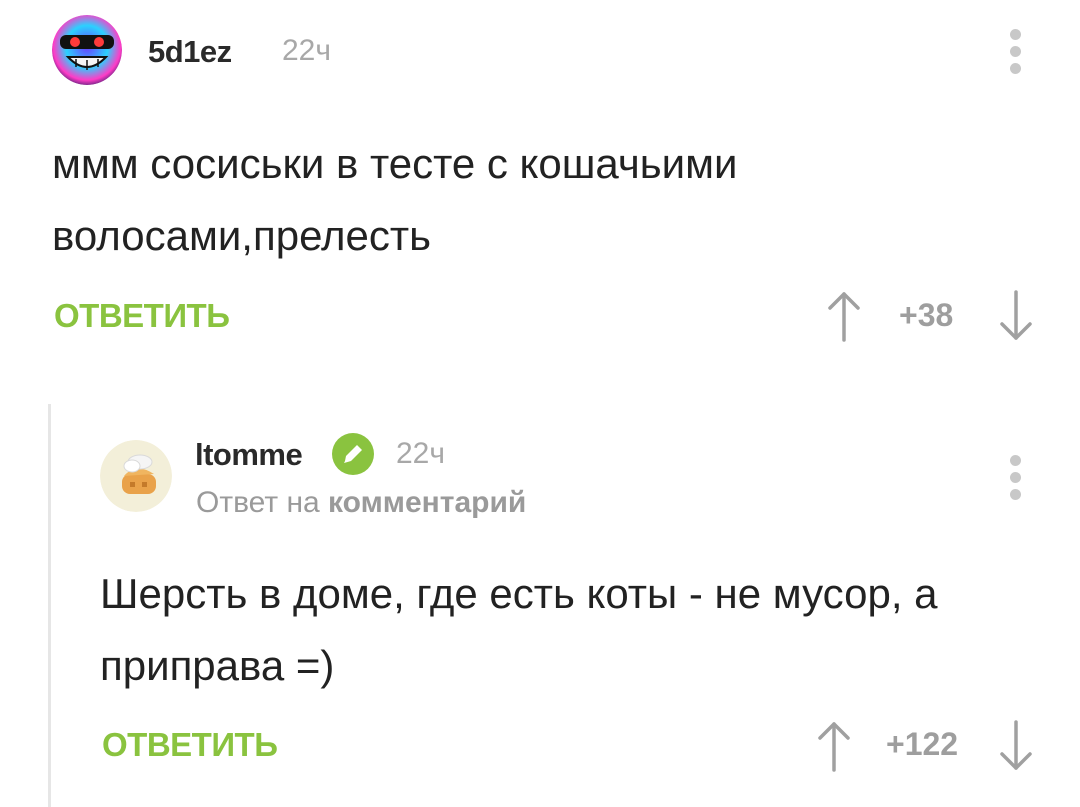 Image resolution: width=1080 pixels, height=807 pixels. What do you see at coordinates (249, 455) in the screenshot?
I see `comment-username: ltomme` at bounding box center [249, 455].